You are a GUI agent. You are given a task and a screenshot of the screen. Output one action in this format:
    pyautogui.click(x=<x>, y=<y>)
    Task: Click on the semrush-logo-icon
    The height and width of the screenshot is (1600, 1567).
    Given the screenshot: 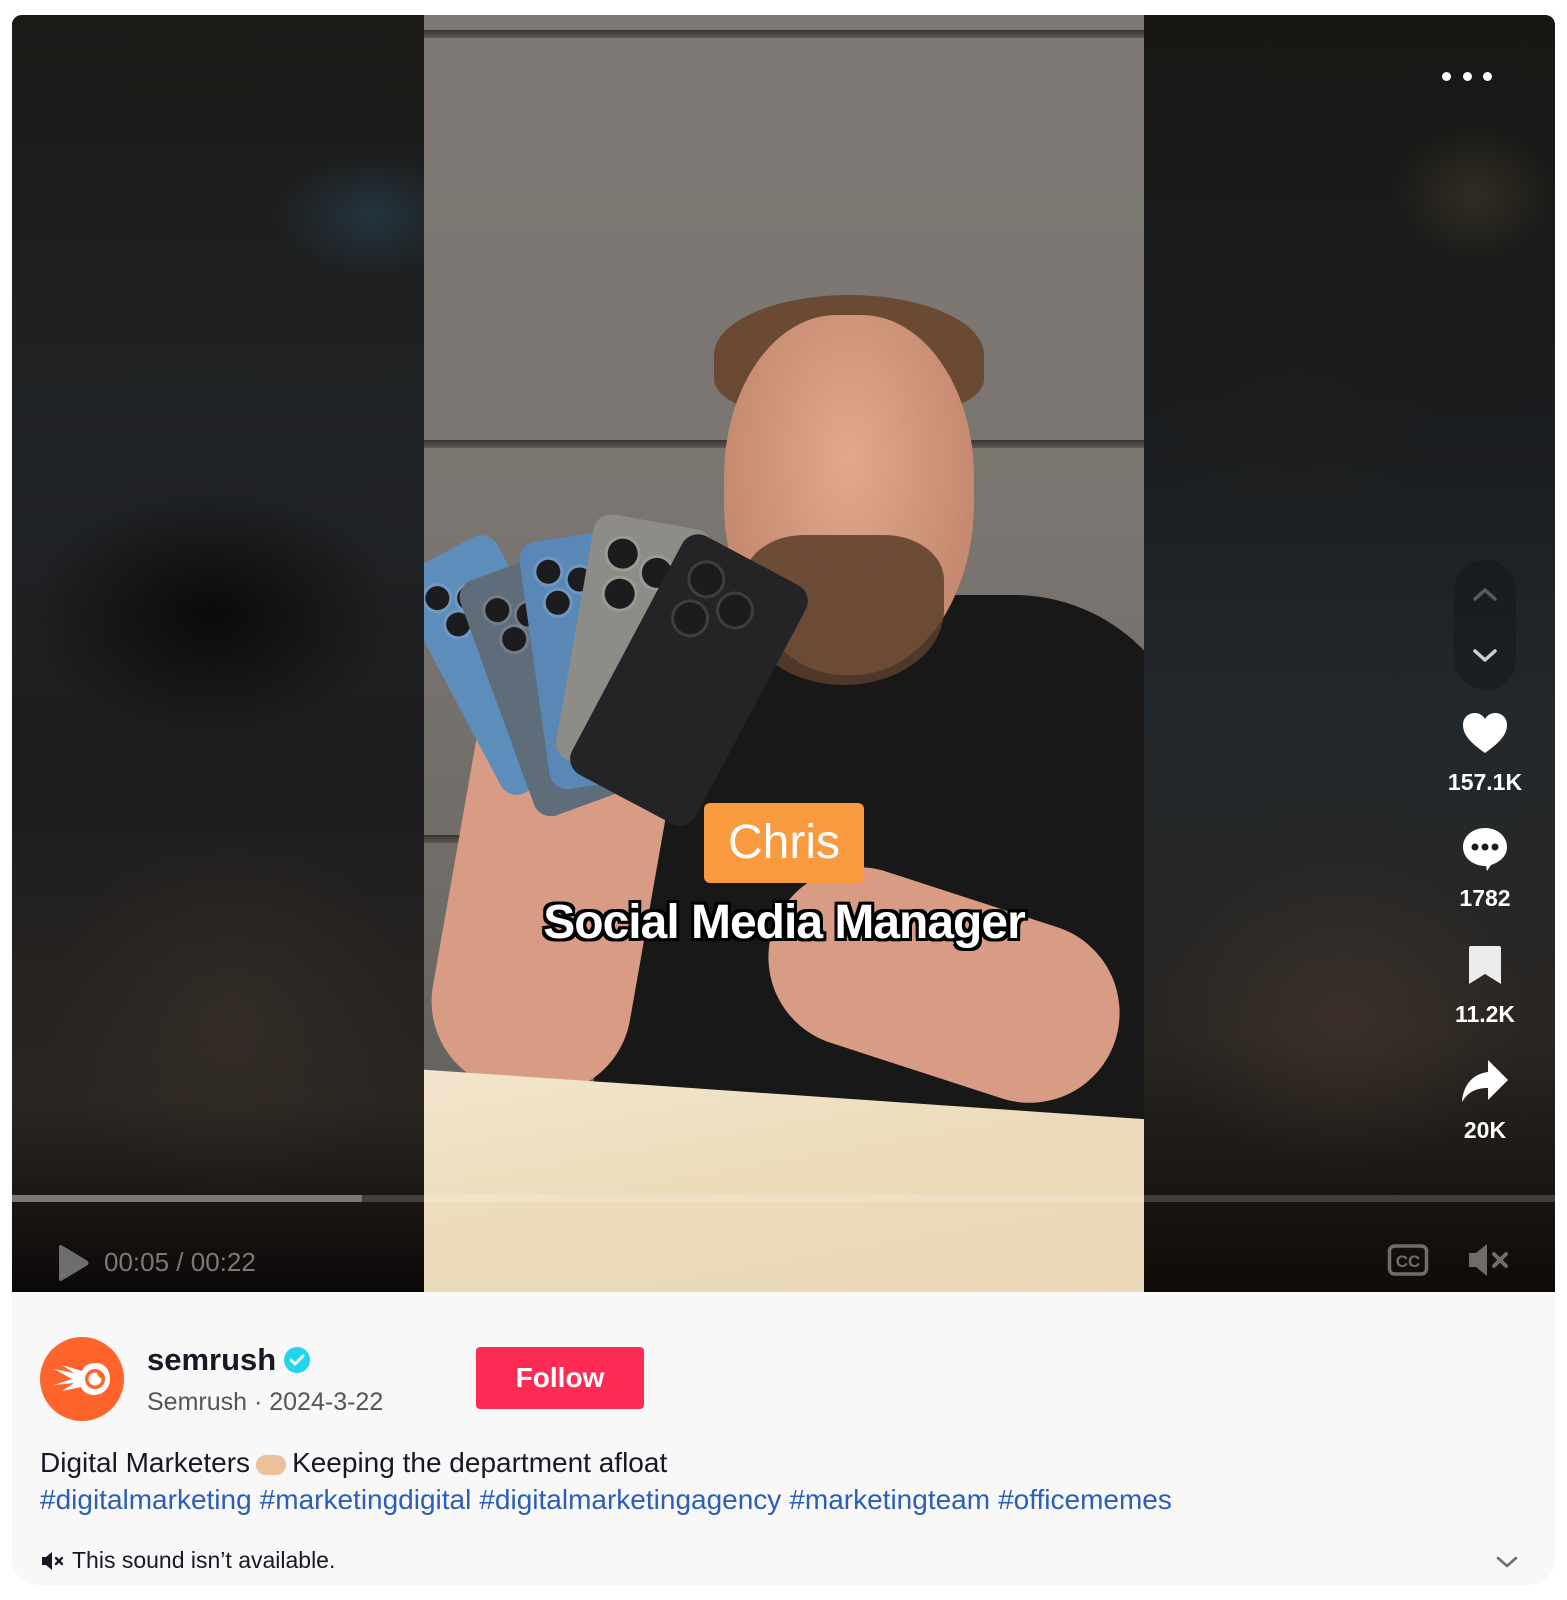 What is the action you would take?
    pyautogui.click(x=82, y=1379)
    